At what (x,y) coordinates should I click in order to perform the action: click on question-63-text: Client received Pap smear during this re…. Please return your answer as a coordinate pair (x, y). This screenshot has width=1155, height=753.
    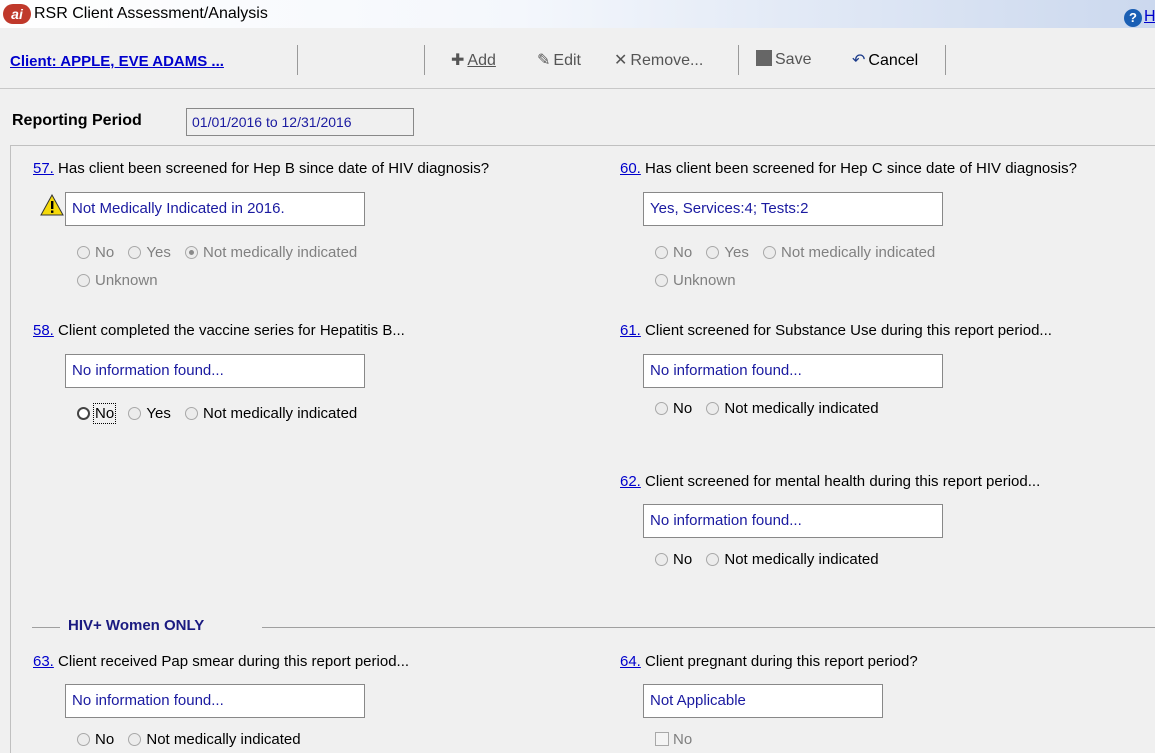
    Looking at the image, I should click on (231, 661).